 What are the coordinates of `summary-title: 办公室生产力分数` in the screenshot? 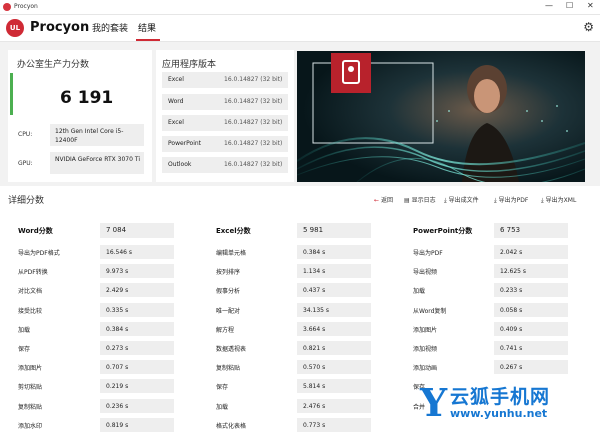 It's located at (53, 65).